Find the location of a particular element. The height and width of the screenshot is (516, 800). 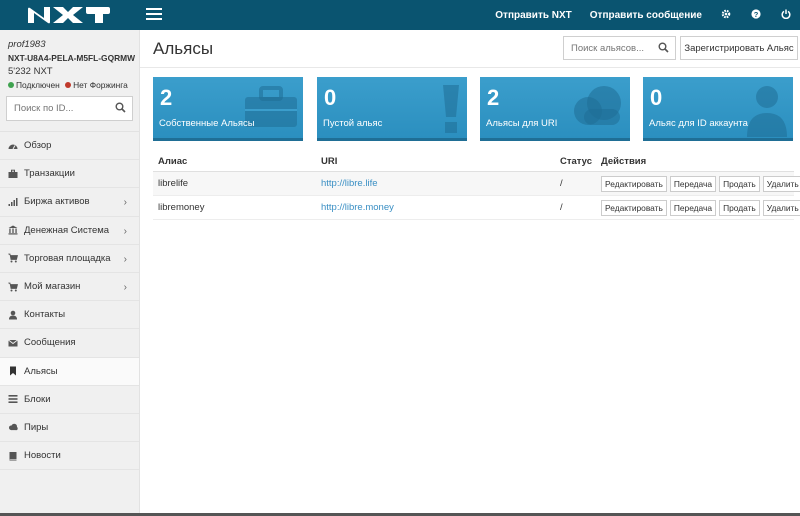

column-header-uri: URI is located at coordinates (329, 161).